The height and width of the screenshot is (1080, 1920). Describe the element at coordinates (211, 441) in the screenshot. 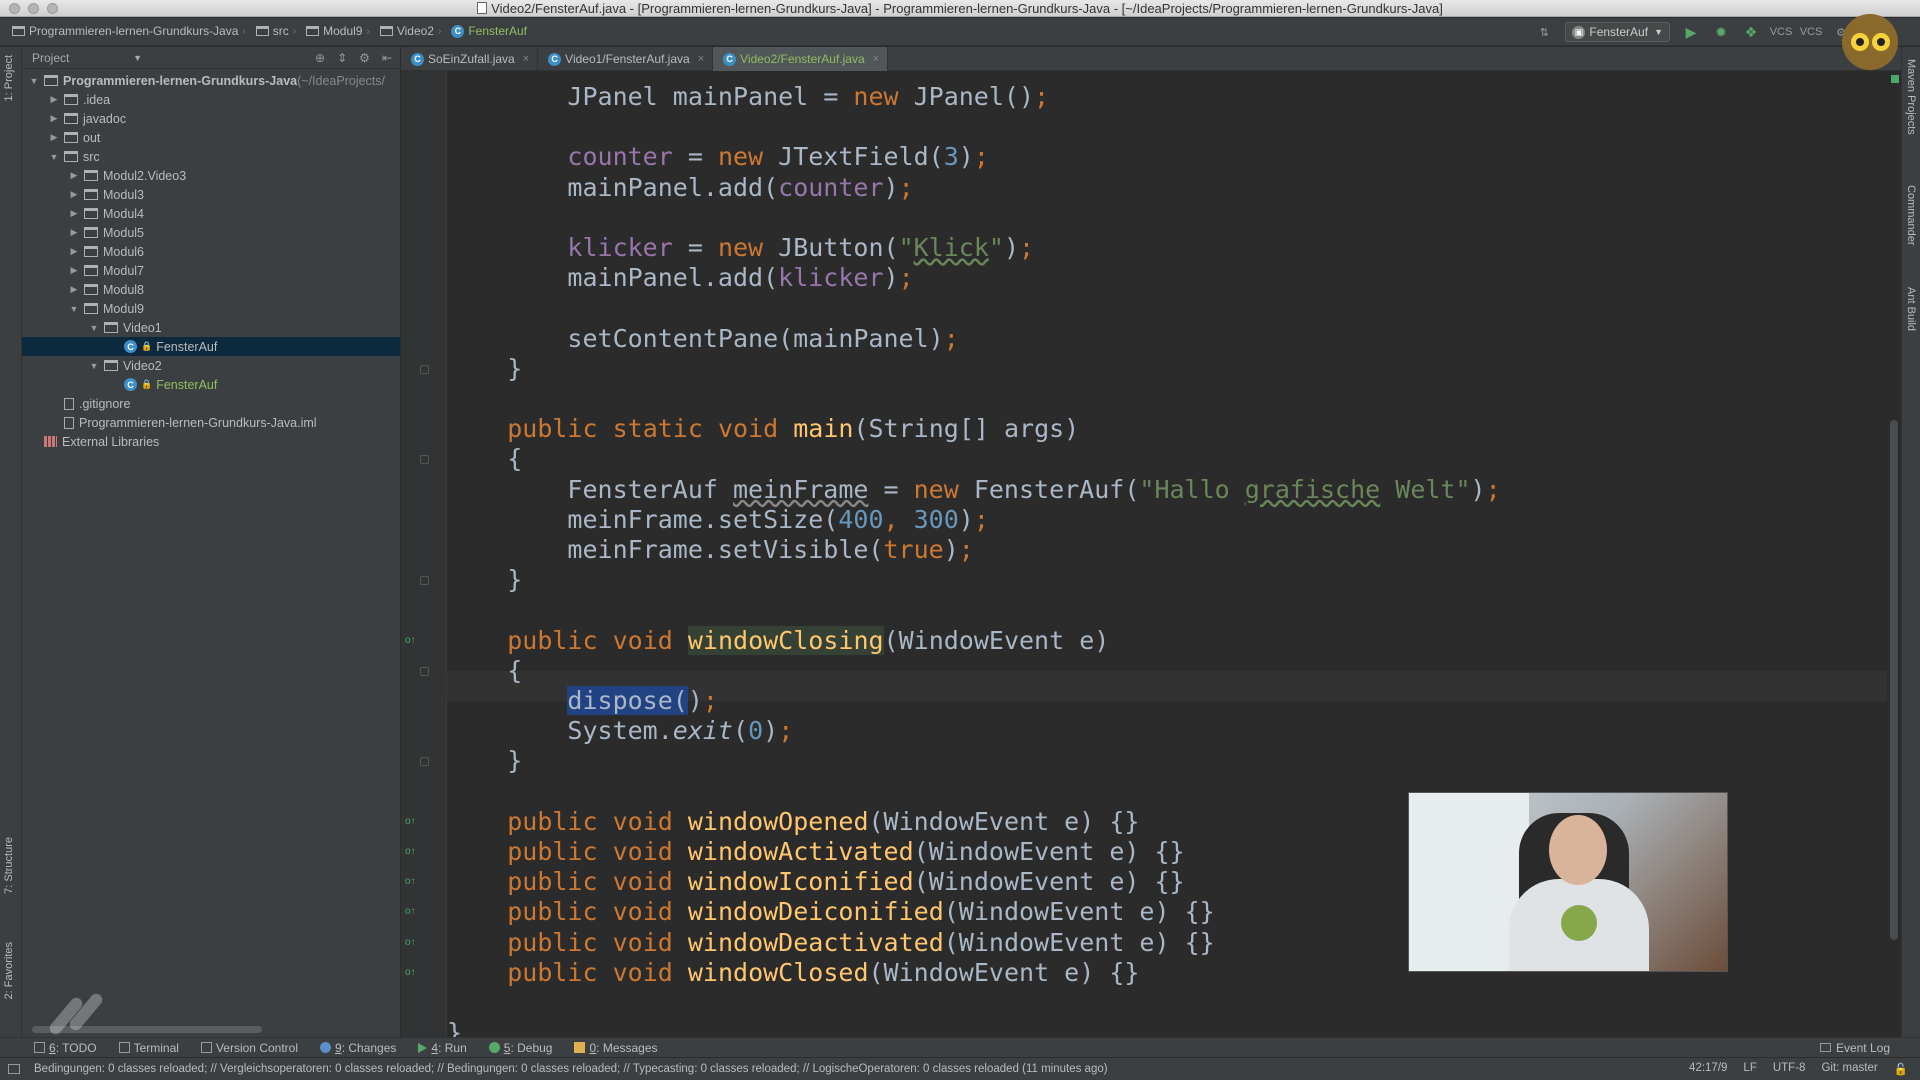

I see `tree-item: External Libraries` at that location.